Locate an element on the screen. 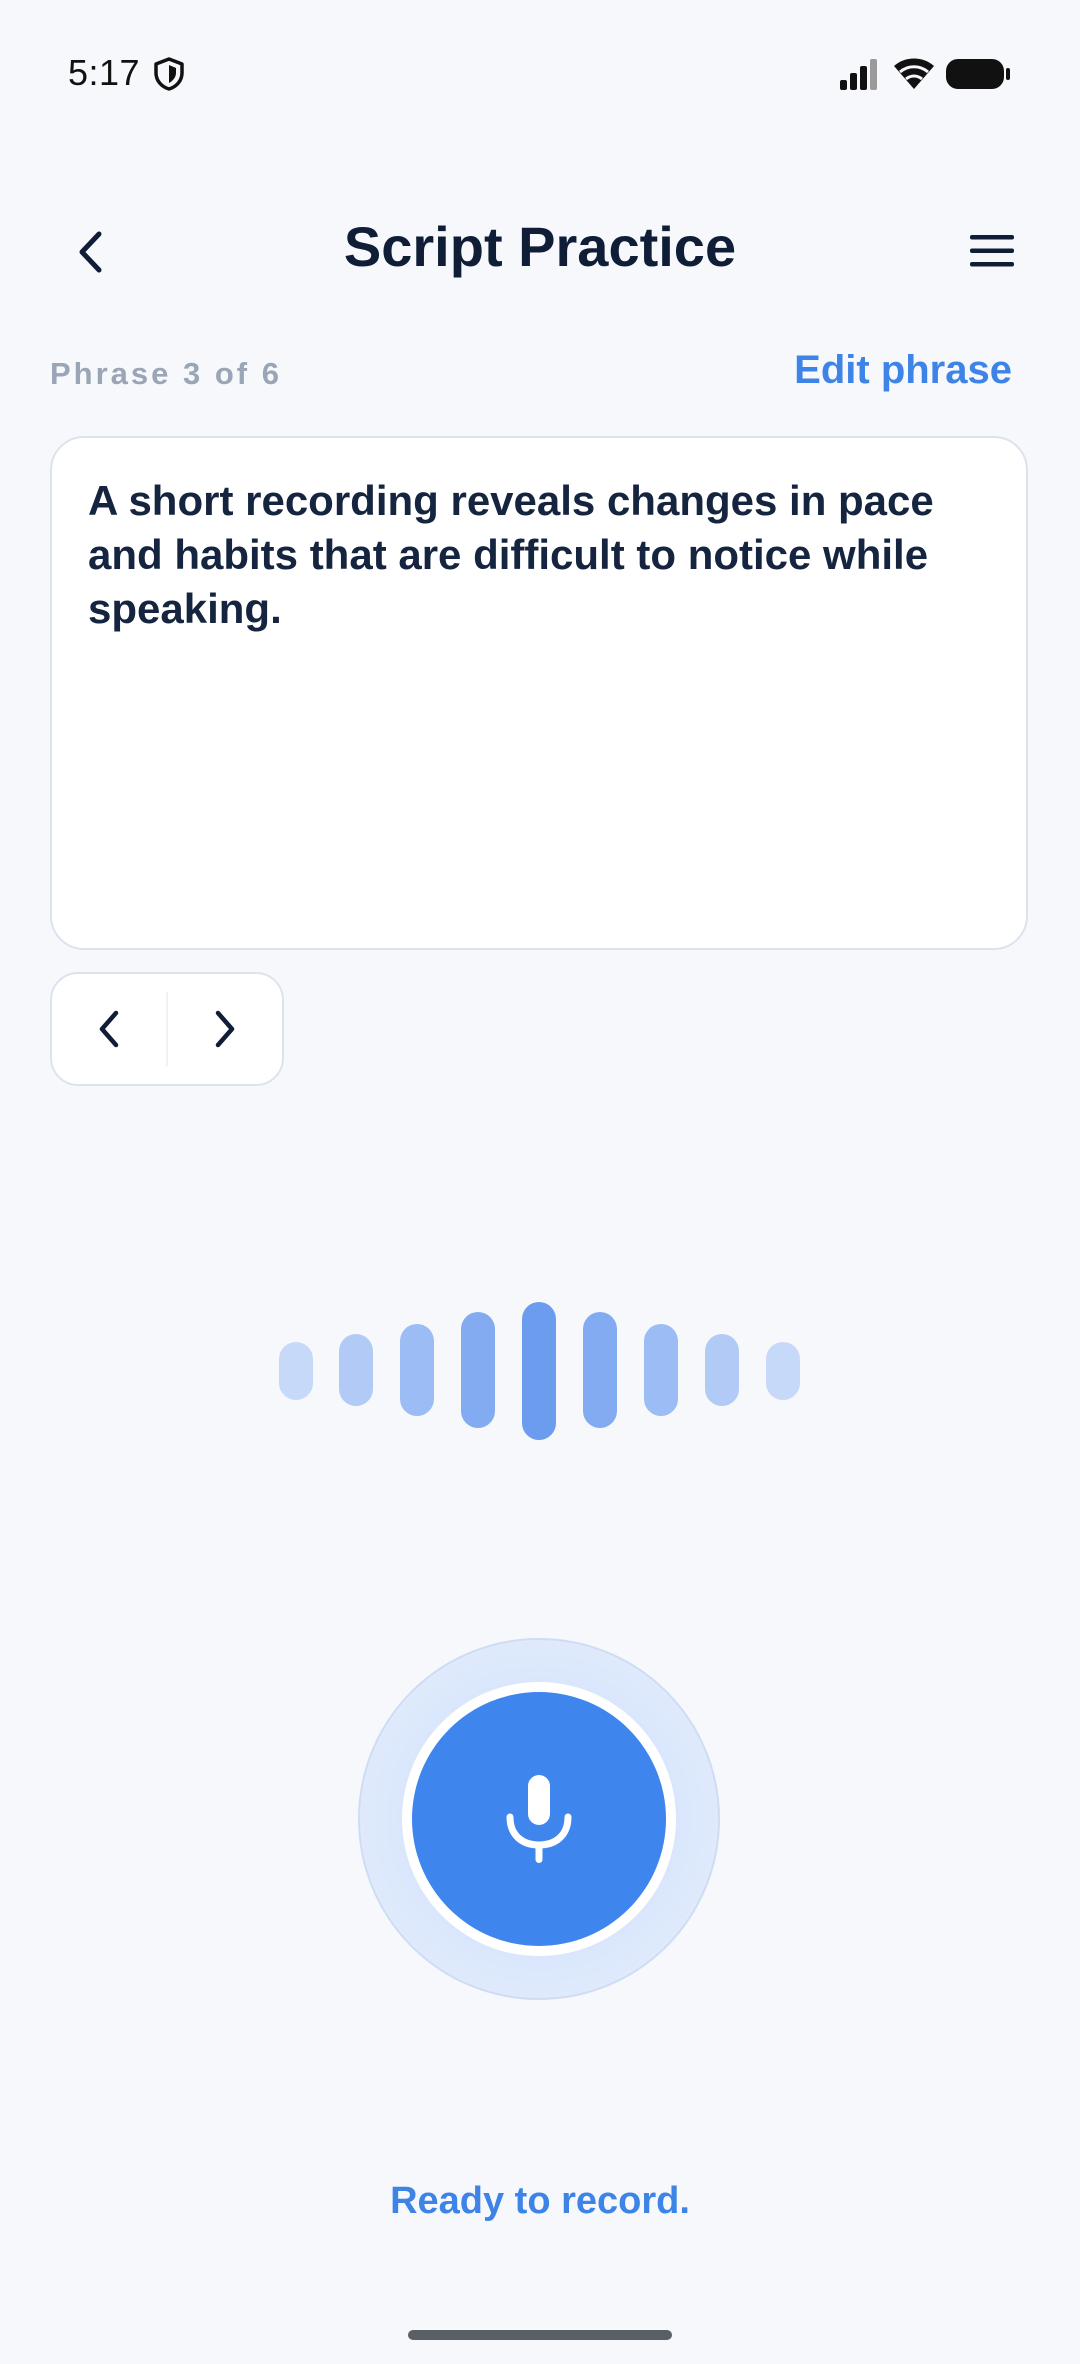  phrase-counter: Phrase 3 of 6 is located at coordinates (166, 373).